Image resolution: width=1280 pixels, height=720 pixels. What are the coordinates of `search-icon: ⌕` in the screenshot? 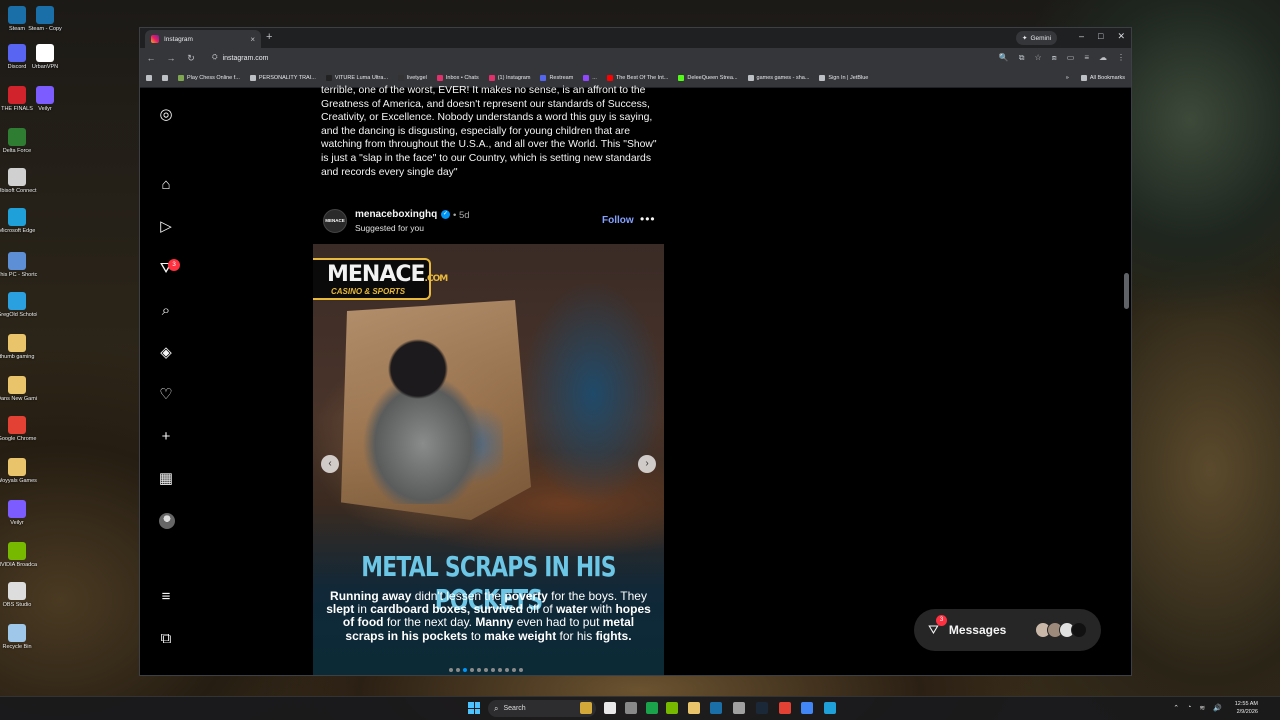 It's located at (166, 311).